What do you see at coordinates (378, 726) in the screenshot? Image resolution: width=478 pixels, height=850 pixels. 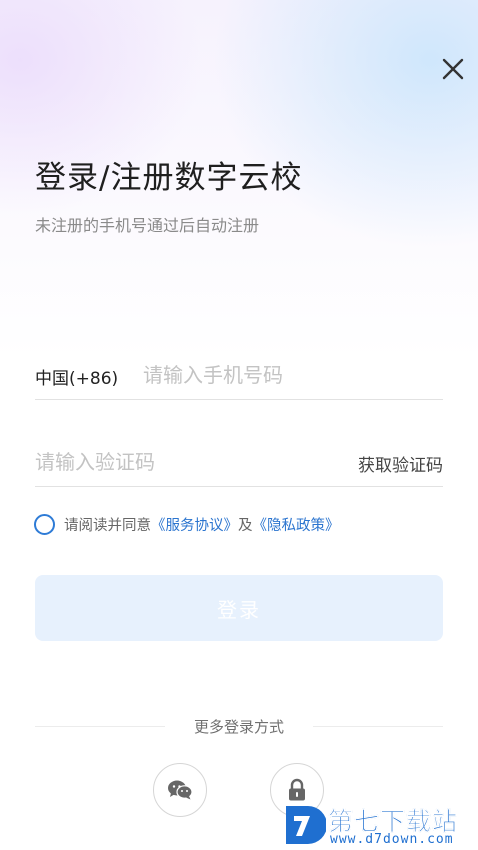 I see `divider-line-right` at bounding box center [378, 726].